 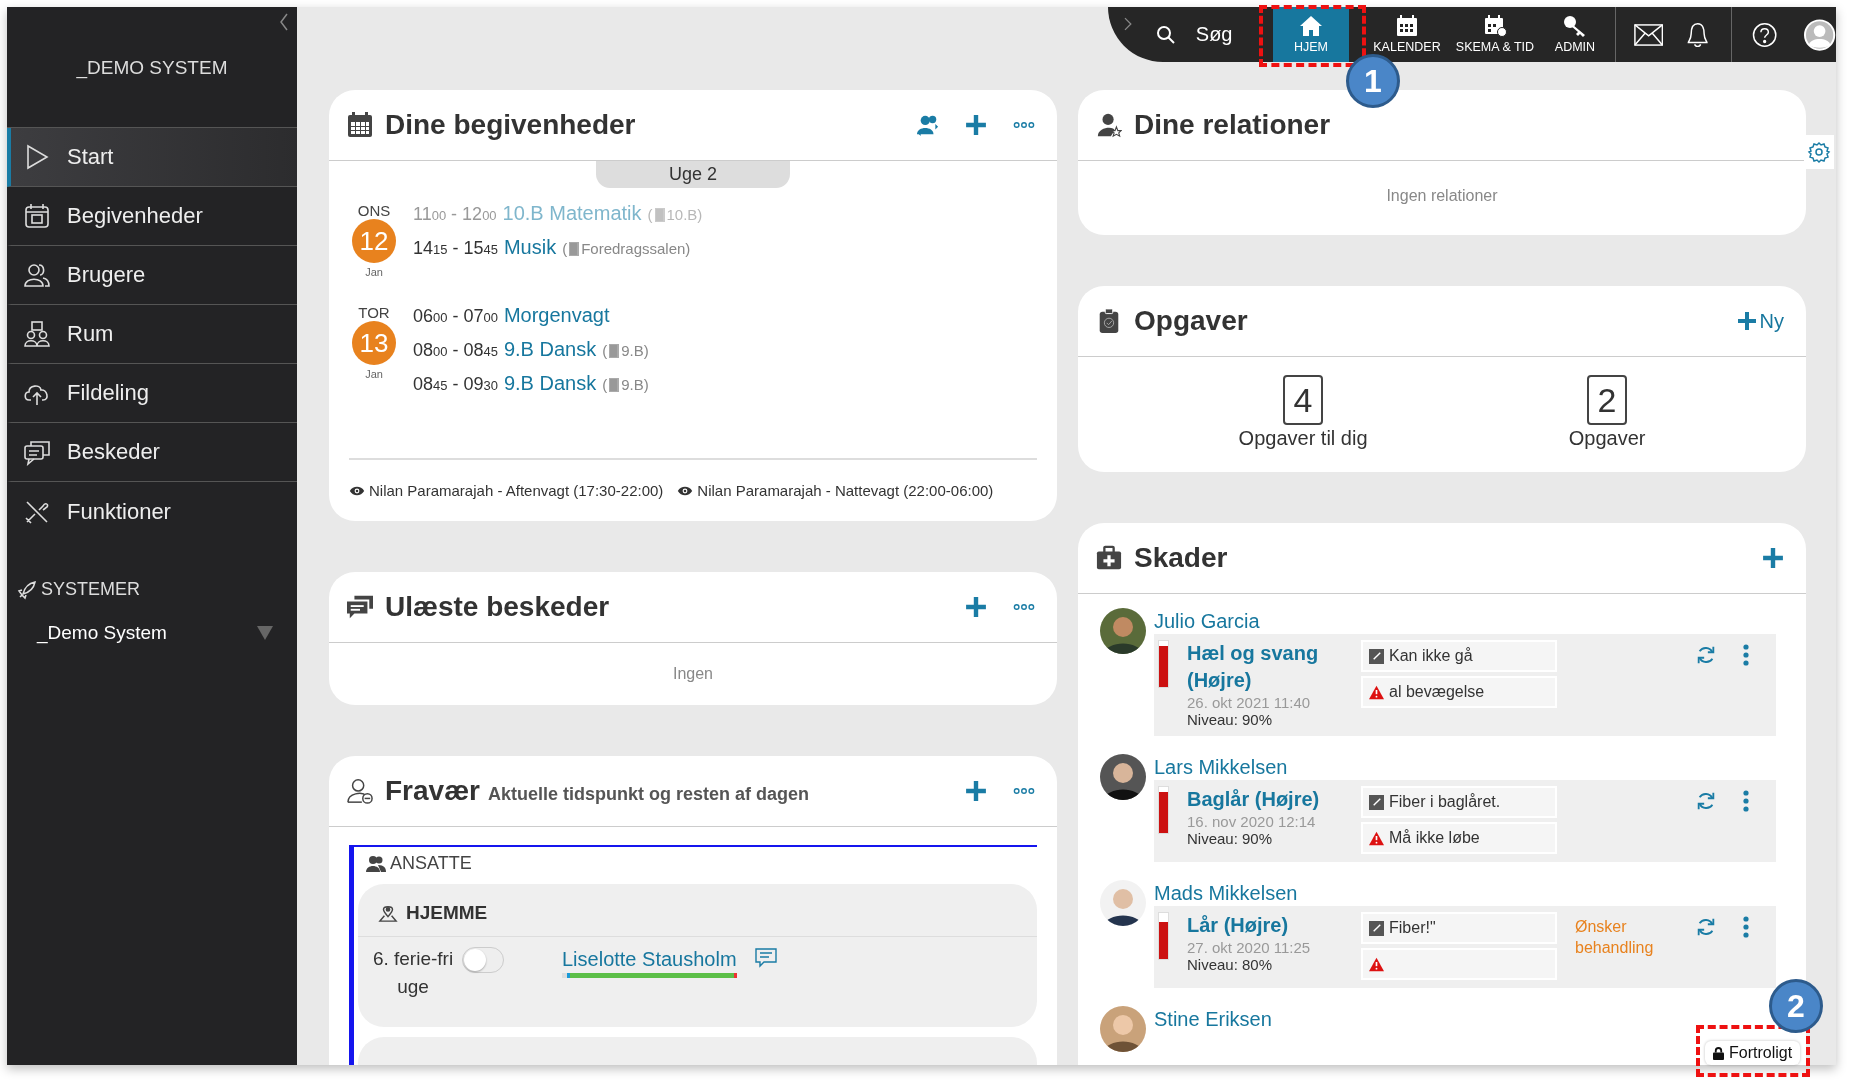 I want to click on card-title: Fravær, so click(x=432, y=791).